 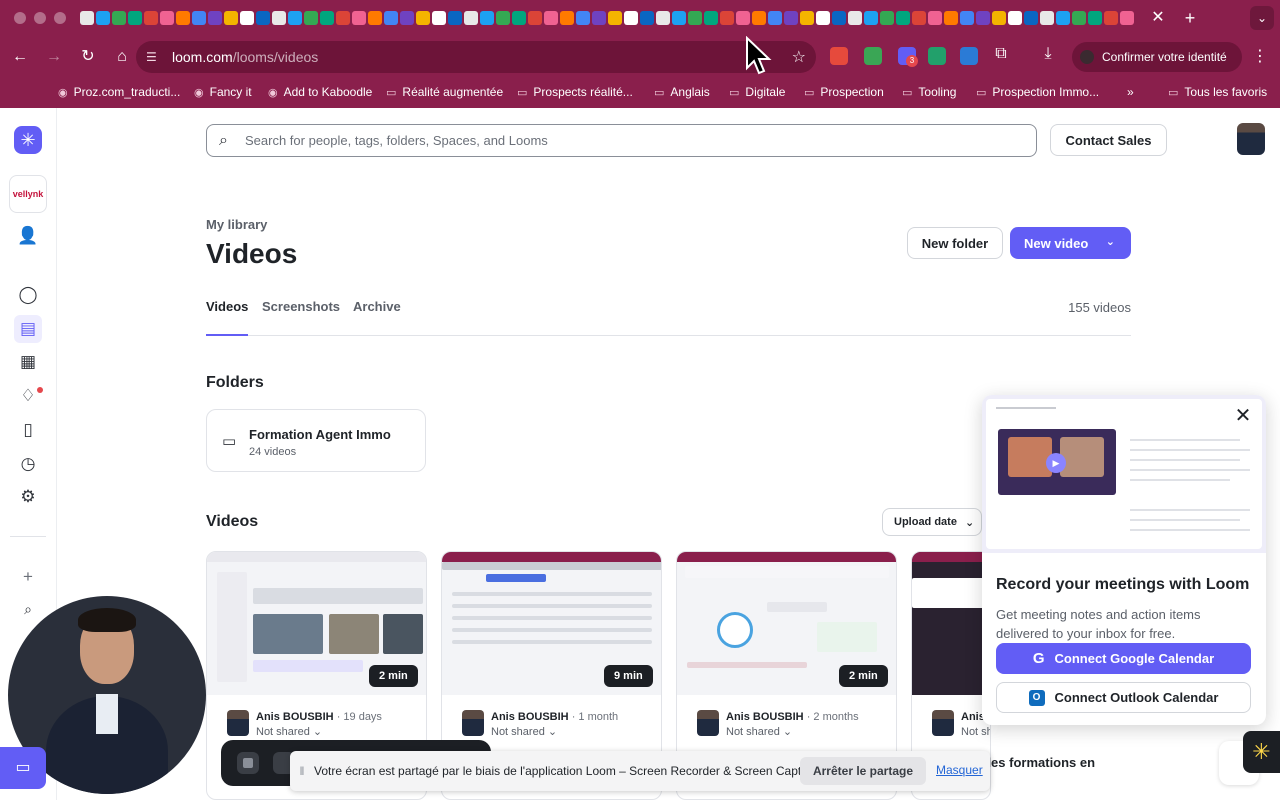 What do you see at coordinates (844, 92) in the screenshot?
I see `bookmark-item: ▭ Prospection` at bounding box center [844, 92].